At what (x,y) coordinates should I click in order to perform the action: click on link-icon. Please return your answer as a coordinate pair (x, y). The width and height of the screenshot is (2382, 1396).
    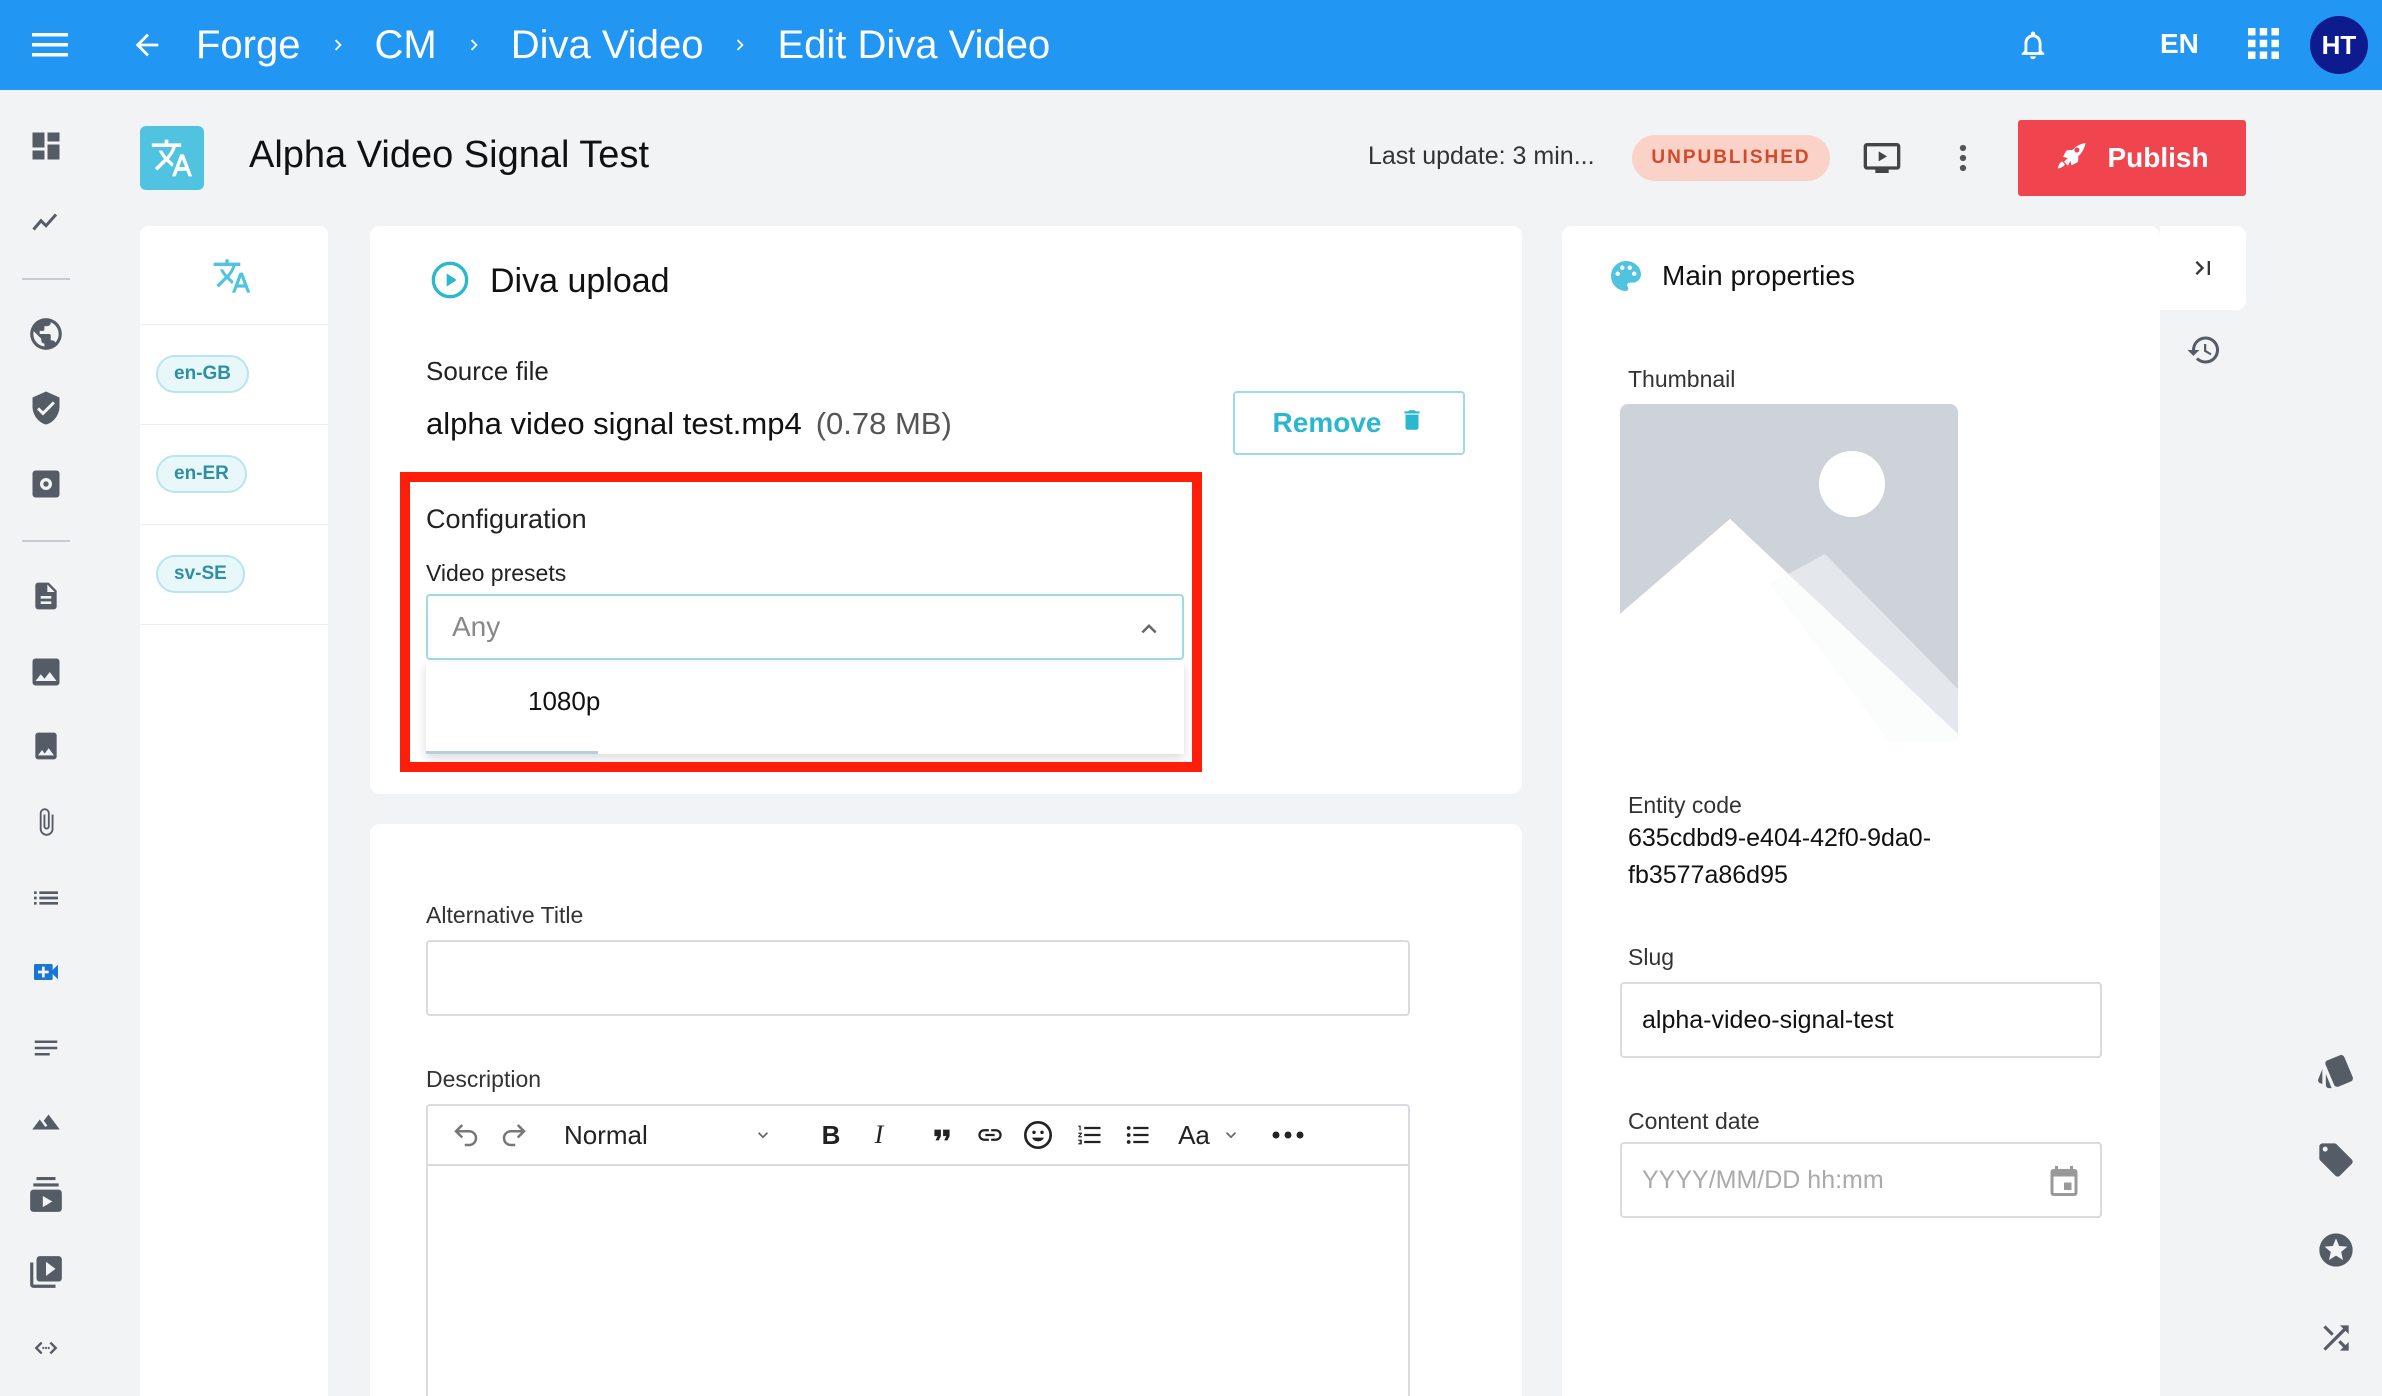
    Looking at the image, I should click on (990, 1135).